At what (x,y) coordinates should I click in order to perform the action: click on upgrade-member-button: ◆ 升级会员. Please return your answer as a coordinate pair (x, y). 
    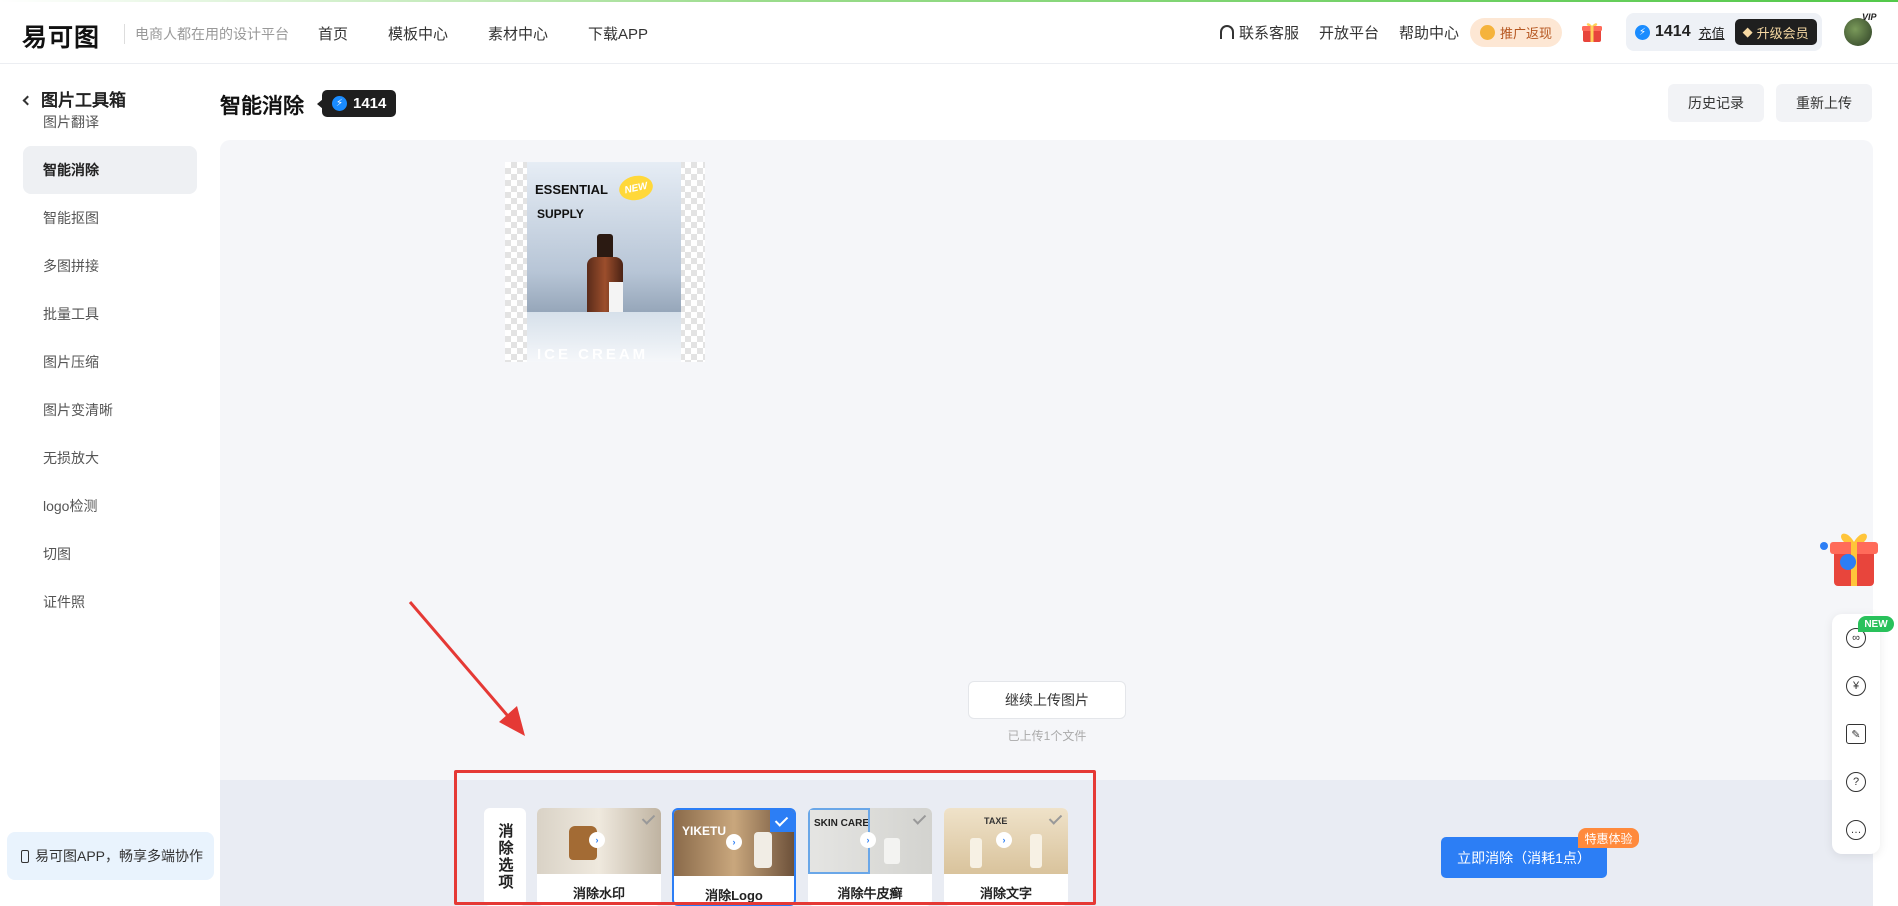
    Looking at the image, I should click on (1775, 32).